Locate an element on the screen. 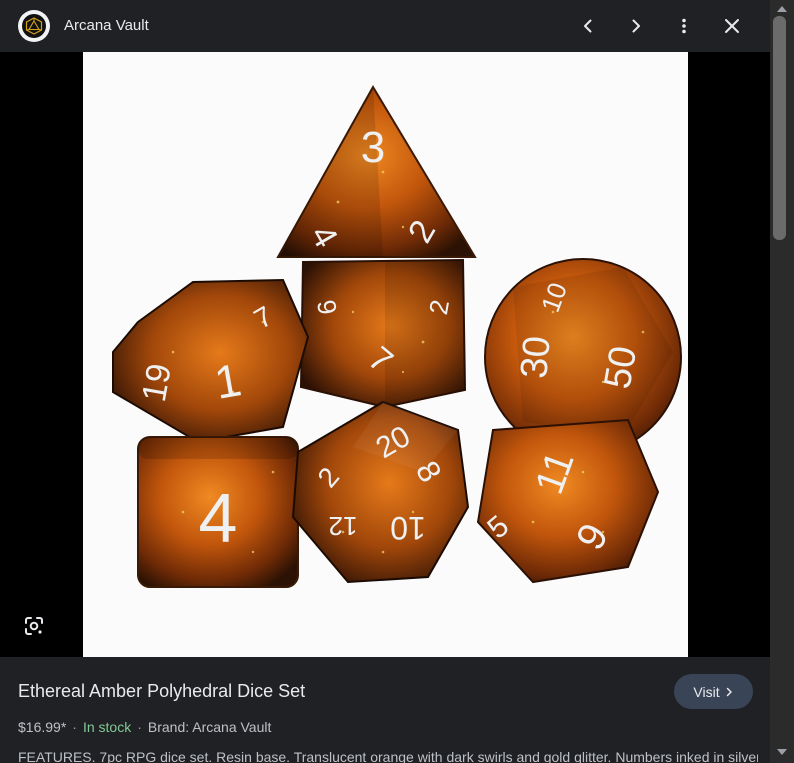 This screenshot has height=763, width=794. site-logo is located at coordinates (34, 26).